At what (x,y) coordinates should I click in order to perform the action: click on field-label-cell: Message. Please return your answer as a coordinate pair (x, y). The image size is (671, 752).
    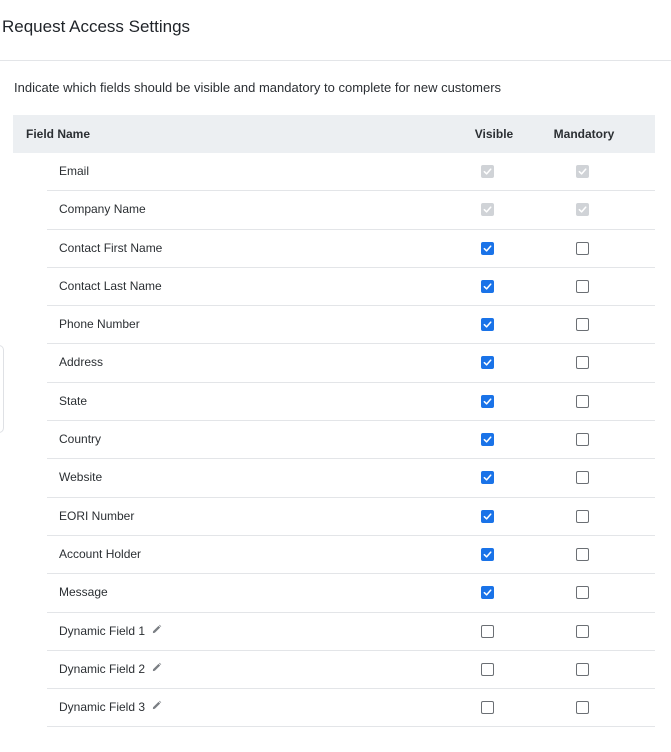
    Looking at the image, I should click on (83, 592).